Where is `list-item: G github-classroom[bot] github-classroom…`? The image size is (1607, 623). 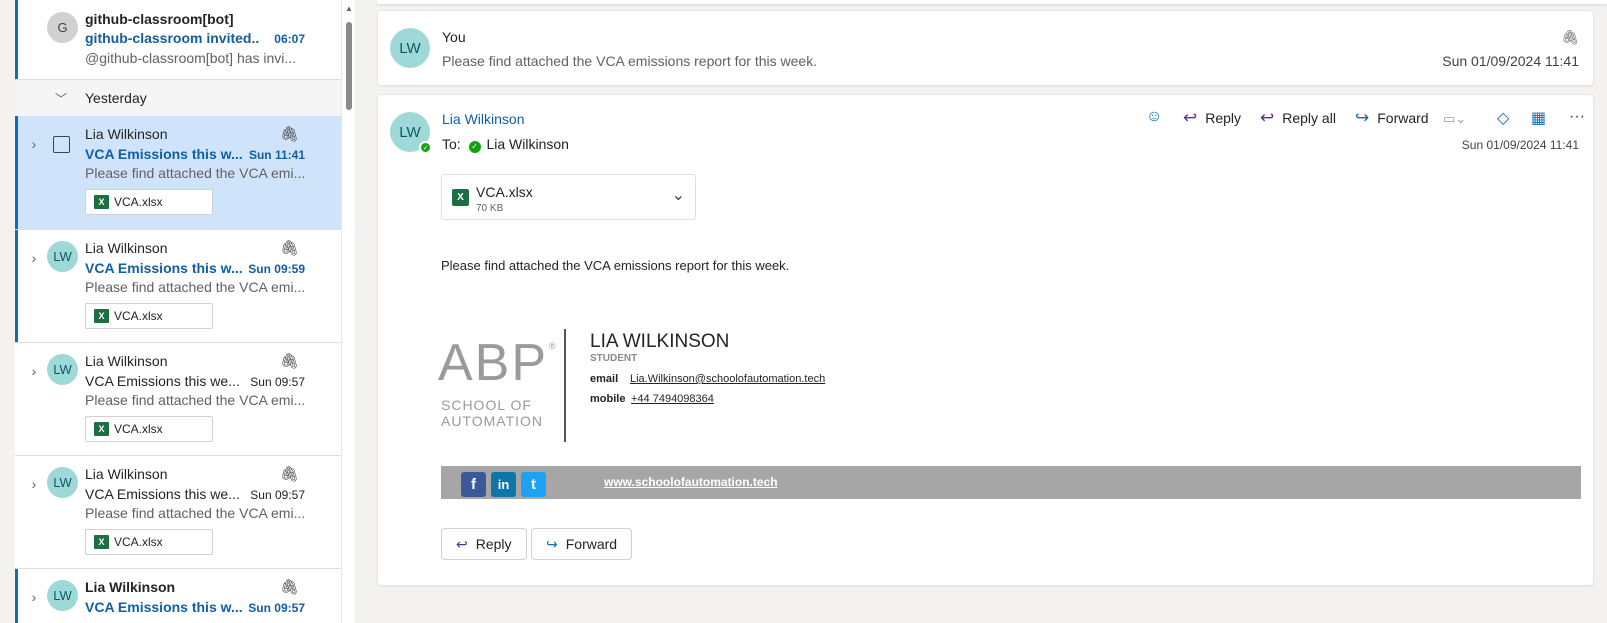 list-item: G github-classroom[bot] github-classroom… is located at coordinates (181, 40).